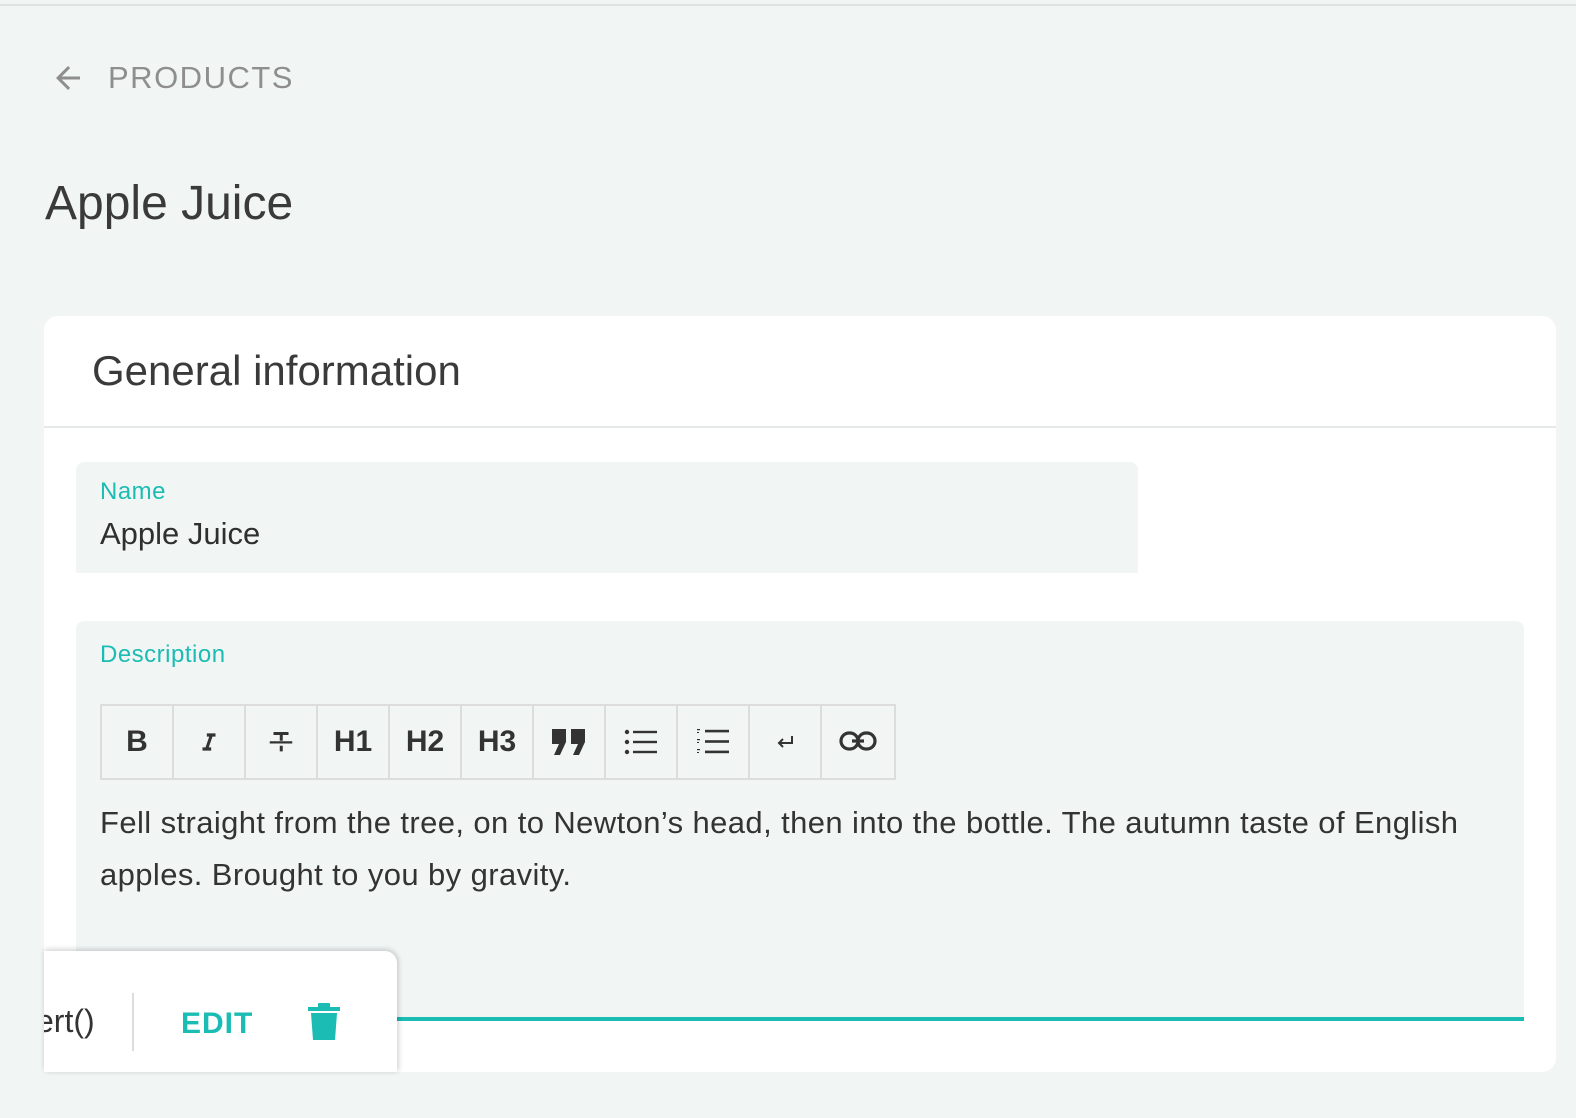  What do you see at coordinates (600, 534) in the screenshot?
I see `name-input` at bounding box center [600, 534].